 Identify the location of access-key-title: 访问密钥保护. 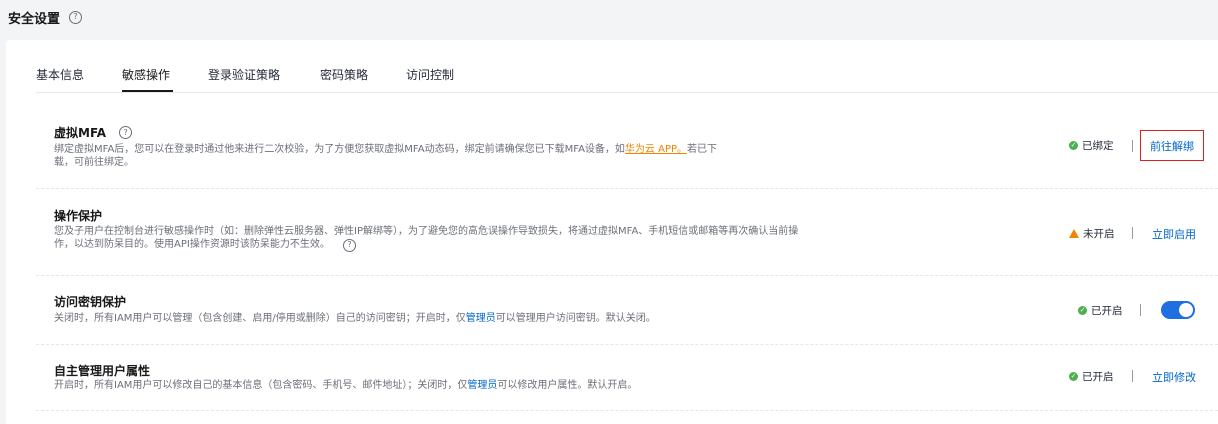
(90, 302).